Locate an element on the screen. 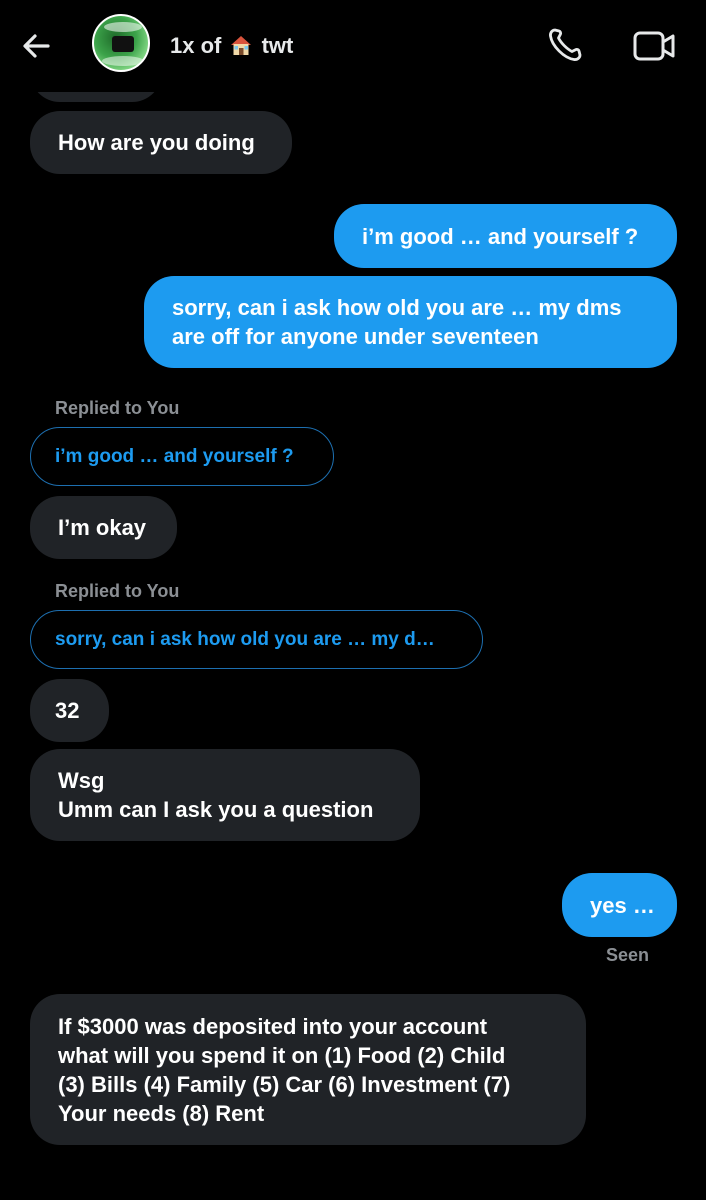 This screenshot has height=1200, width=706. quoted-text: i’m good … and yourself ? is located at coordinates (174, 456).